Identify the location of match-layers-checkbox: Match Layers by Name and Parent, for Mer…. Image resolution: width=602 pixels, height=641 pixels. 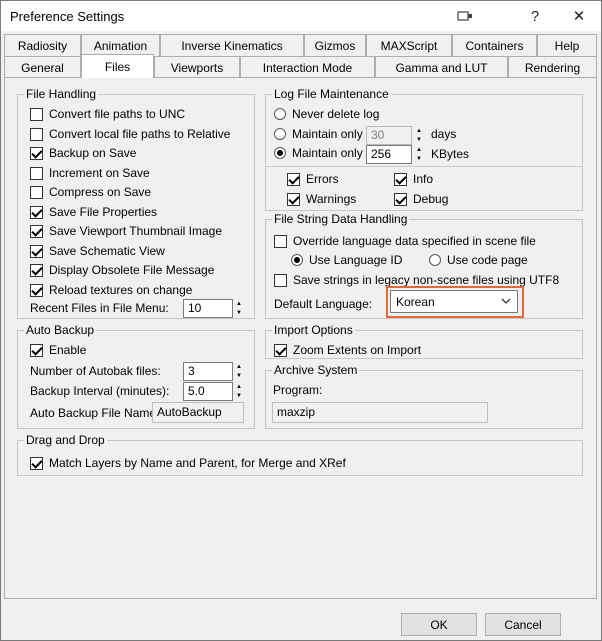
(188, 463).